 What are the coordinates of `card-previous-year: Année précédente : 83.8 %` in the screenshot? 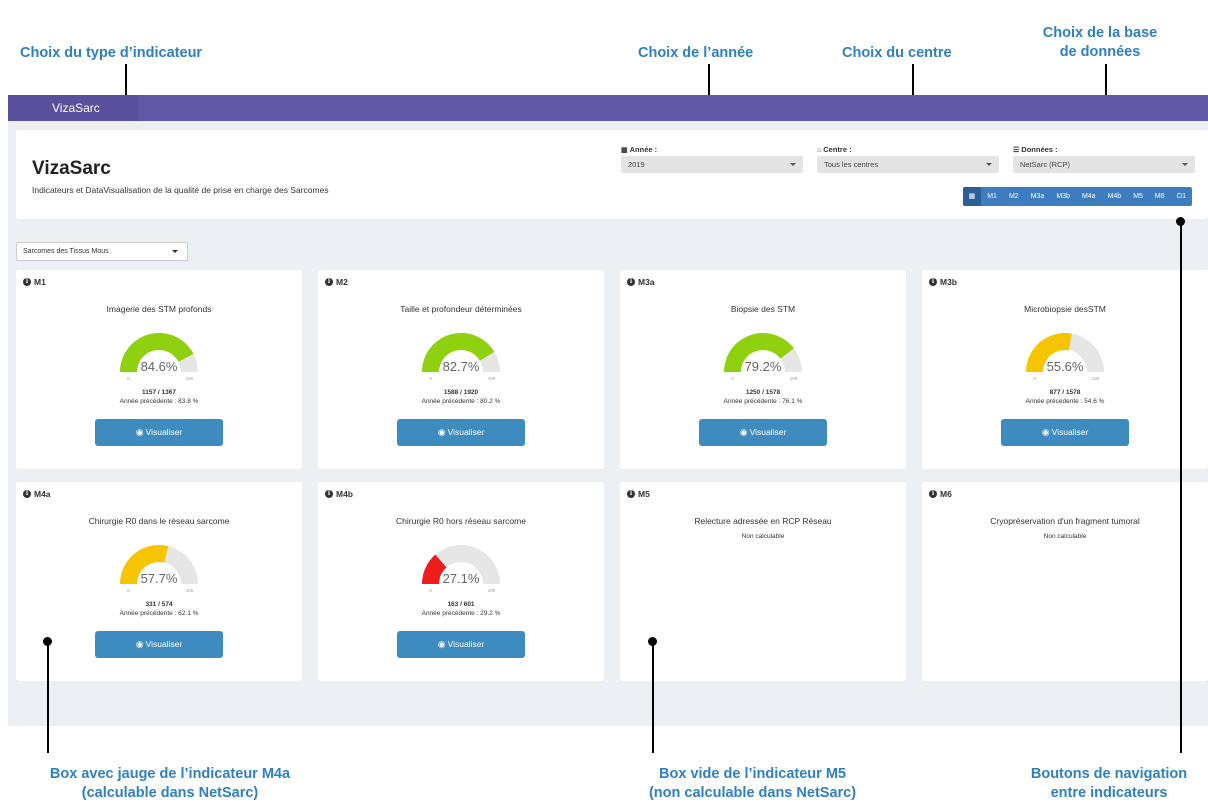 It's located at (159, 401).